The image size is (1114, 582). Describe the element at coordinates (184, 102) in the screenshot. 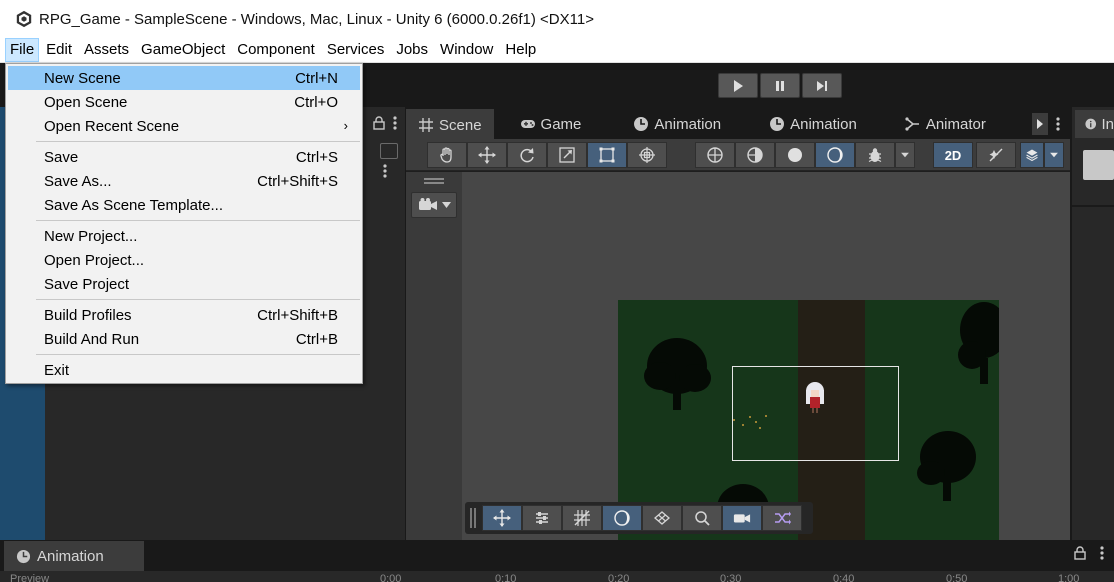

I see `menu-item-open-scene: Open Scene Ctrl+O` at that location.